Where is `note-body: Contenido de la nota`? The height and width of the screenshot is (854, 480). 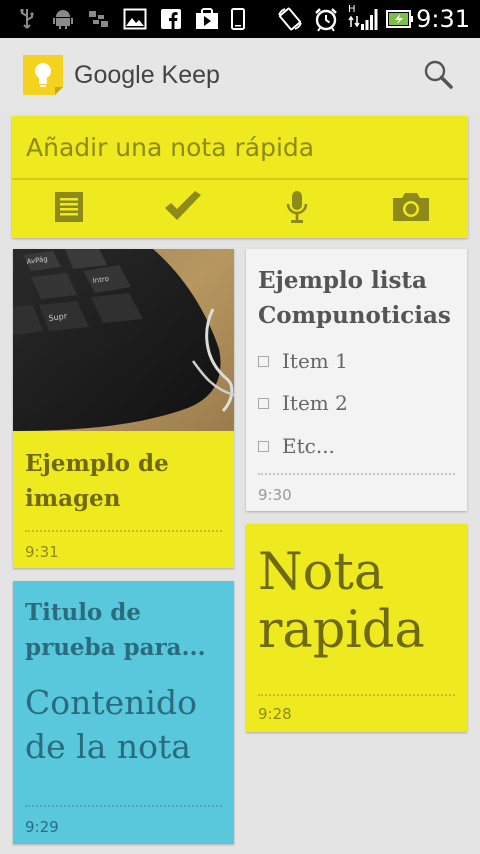
note-body: Contenido de la nota is located at coordinates (111, 724).